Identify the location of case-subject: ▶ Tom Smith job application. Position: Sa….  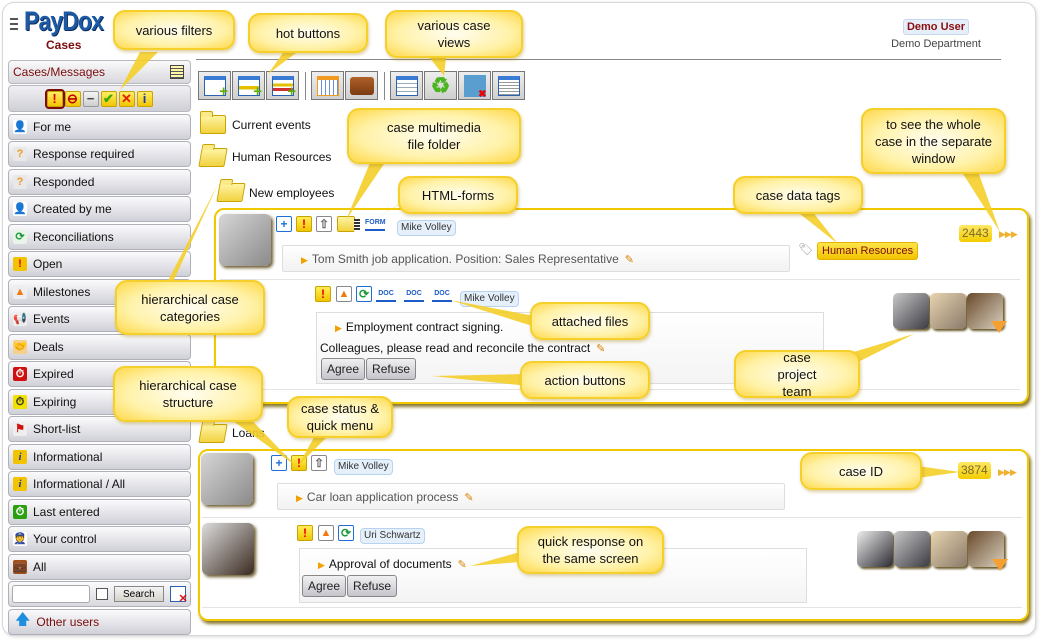
(536, 258).